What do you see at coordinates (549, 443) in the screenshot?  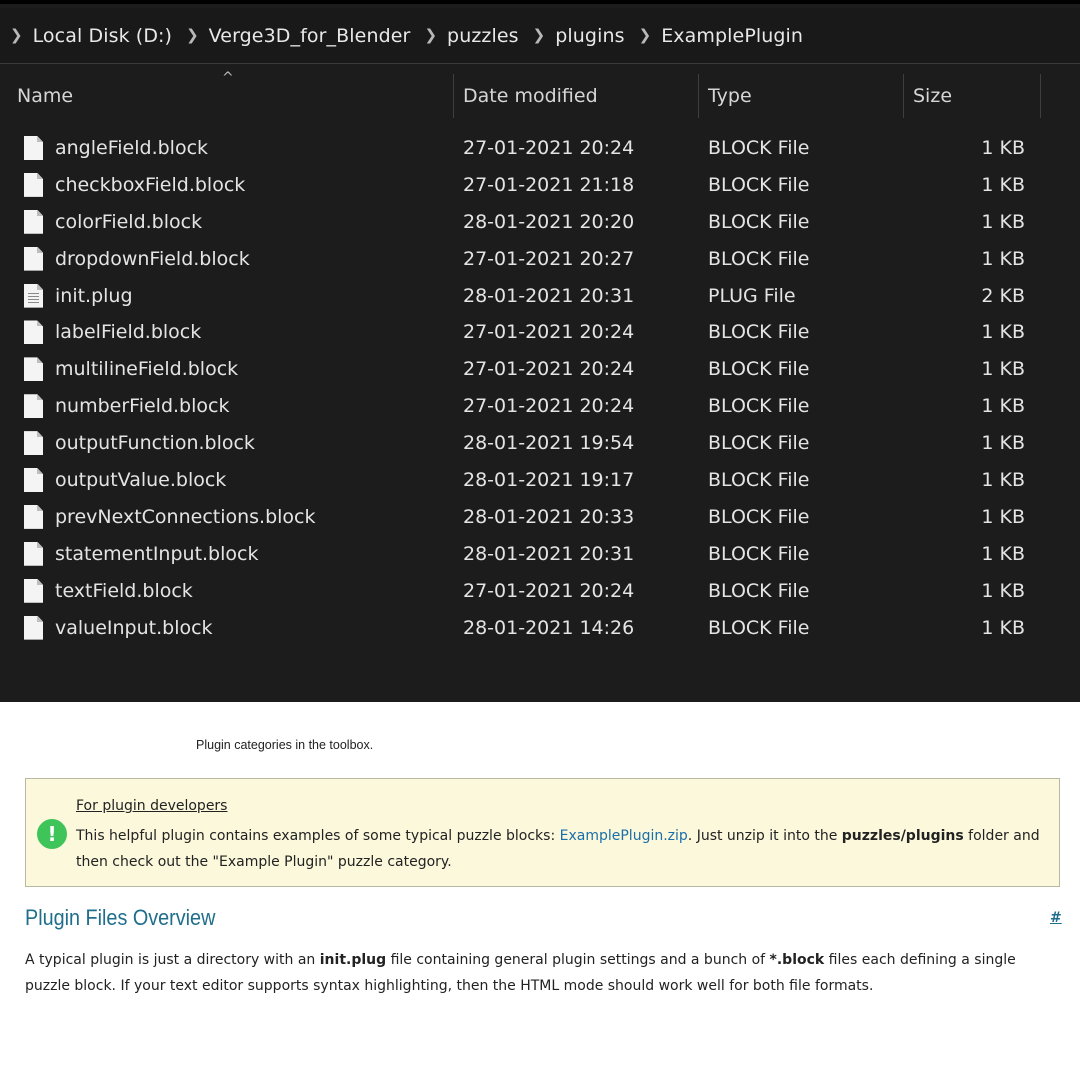 I see `file-date-modified: 28-01-2021 19:54` at bounding box center [549, 443].